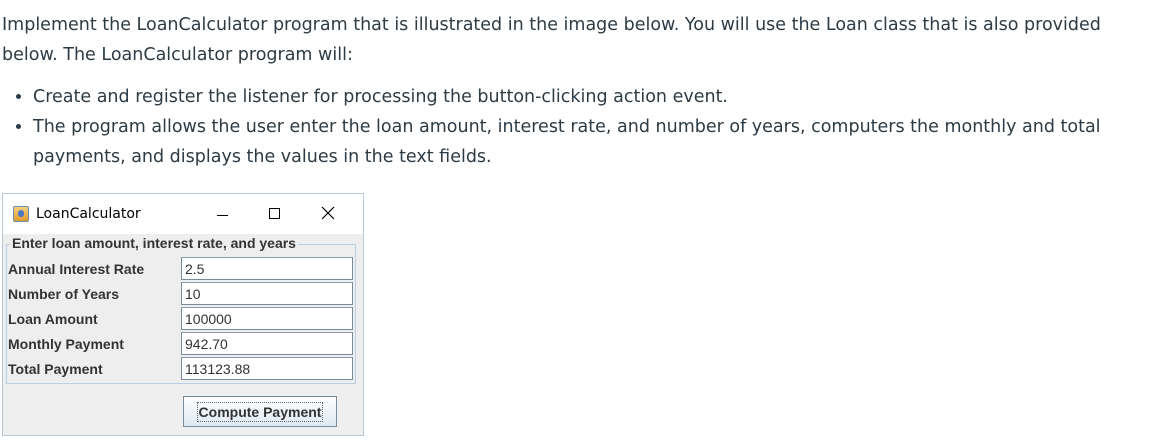 This screenshot has height=440, width=1154. I want to click on minimize-icon, so click(222, 215).